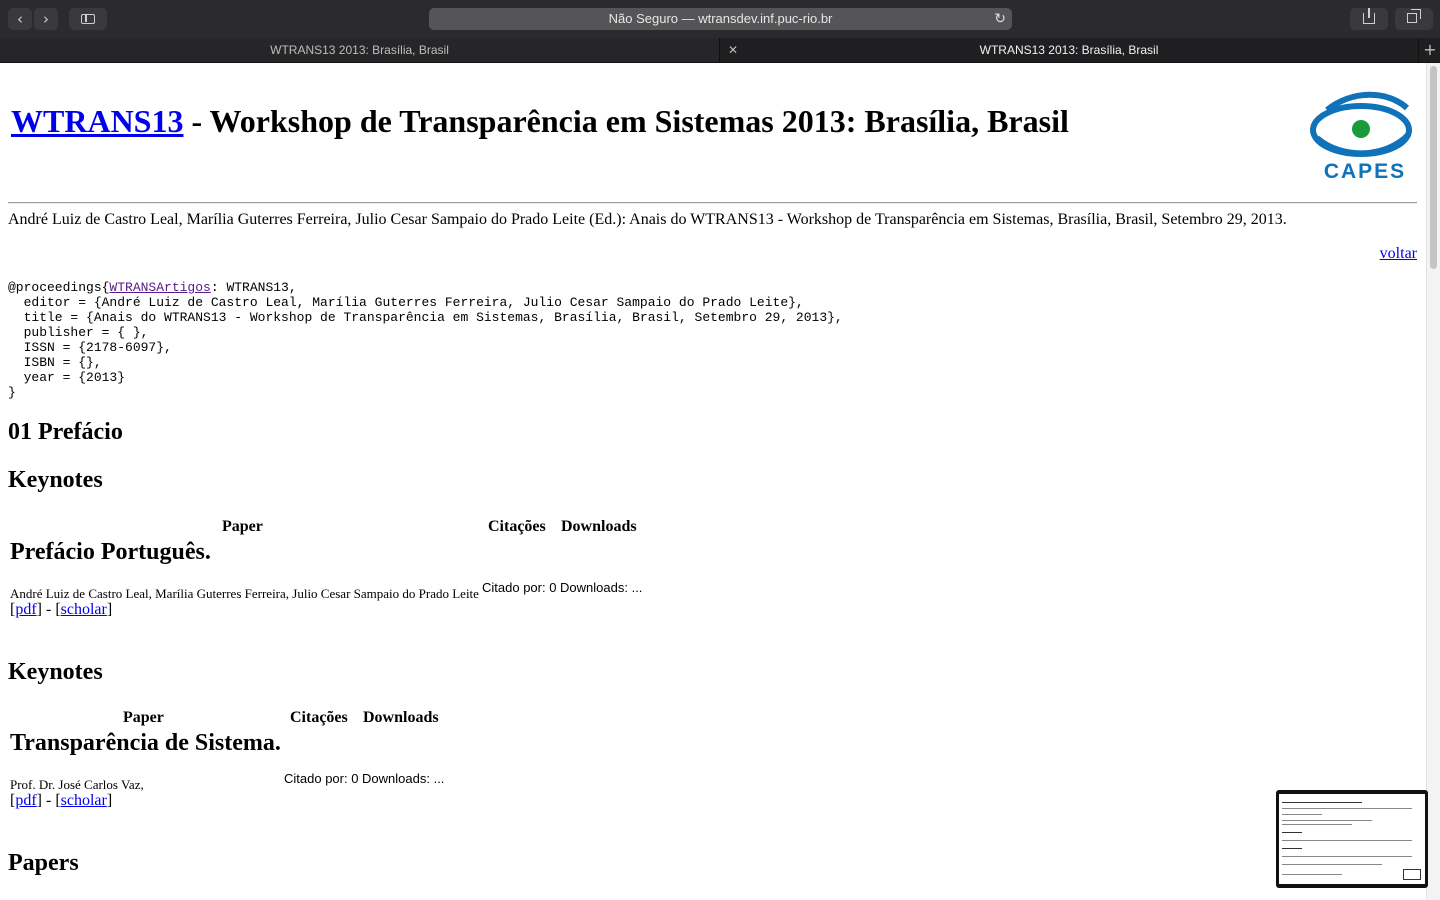 This screenshot has height=900, width=1440. Describe the element at coordinates (59, 287) in the screenshot. I see `bibtex-prefix: @proceedings{` at that location.